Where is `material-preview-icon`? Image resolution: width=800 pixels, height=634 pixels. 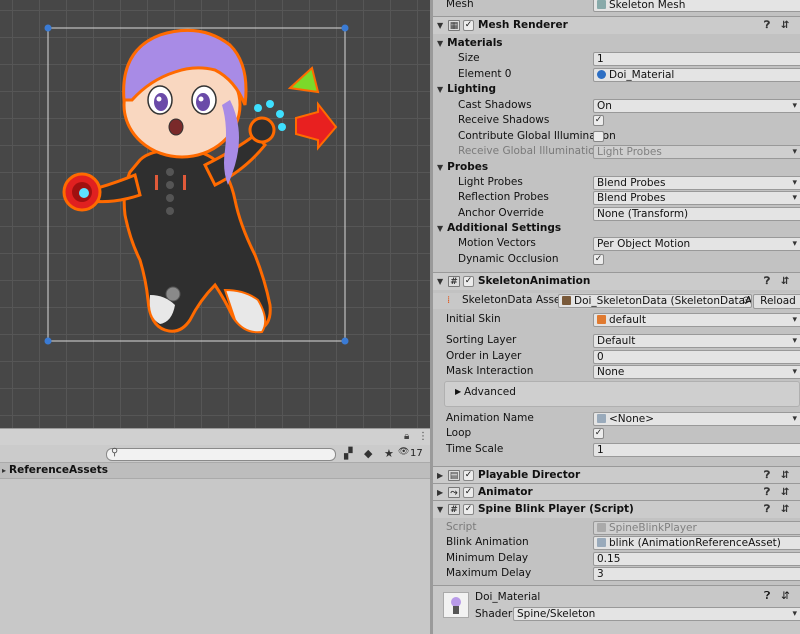
material-preview-icon is located at coordinates (456, 605).